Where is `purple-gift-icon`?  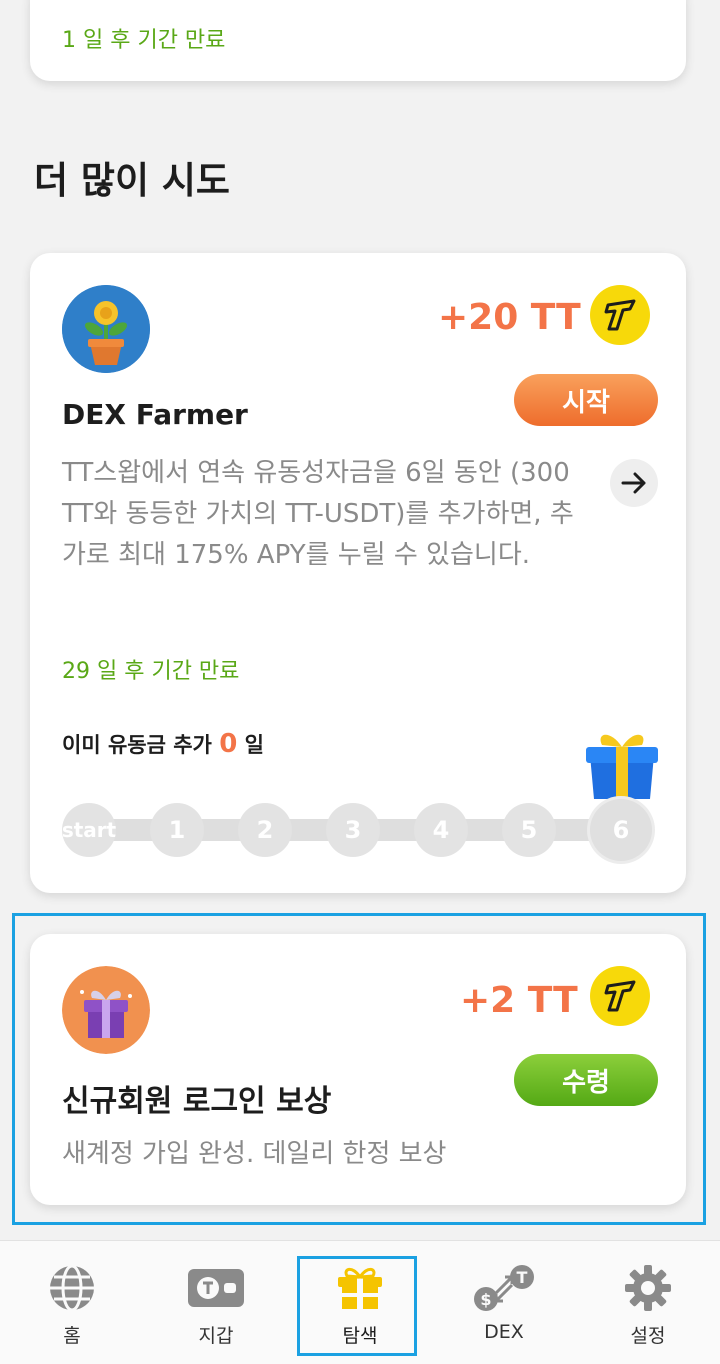 purple-gift-icon is located at coordinates (106, 1010).